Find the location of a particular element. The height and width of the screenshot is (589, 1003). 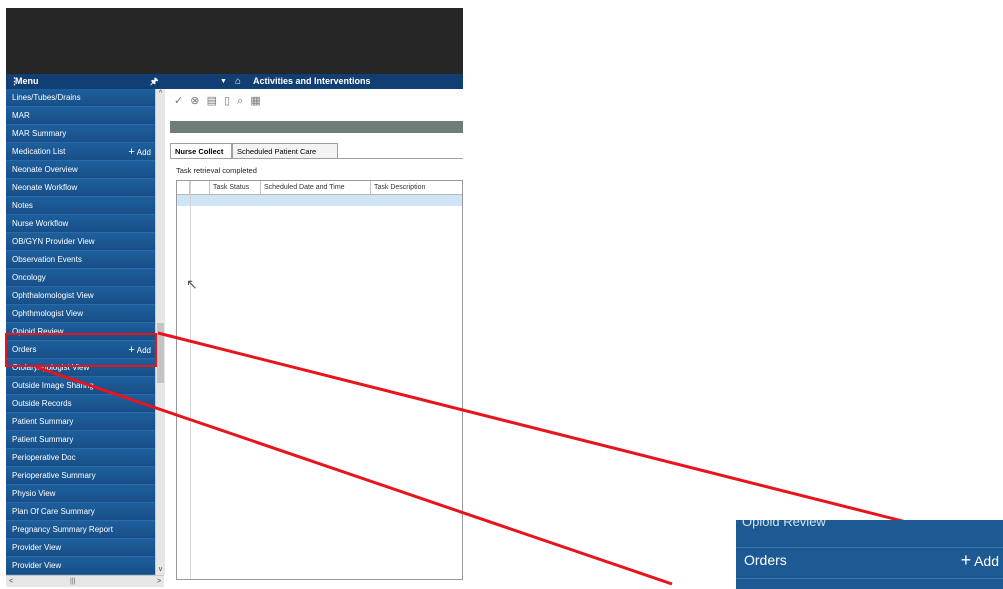

zoom-divider is located at coordinates (869, 547).